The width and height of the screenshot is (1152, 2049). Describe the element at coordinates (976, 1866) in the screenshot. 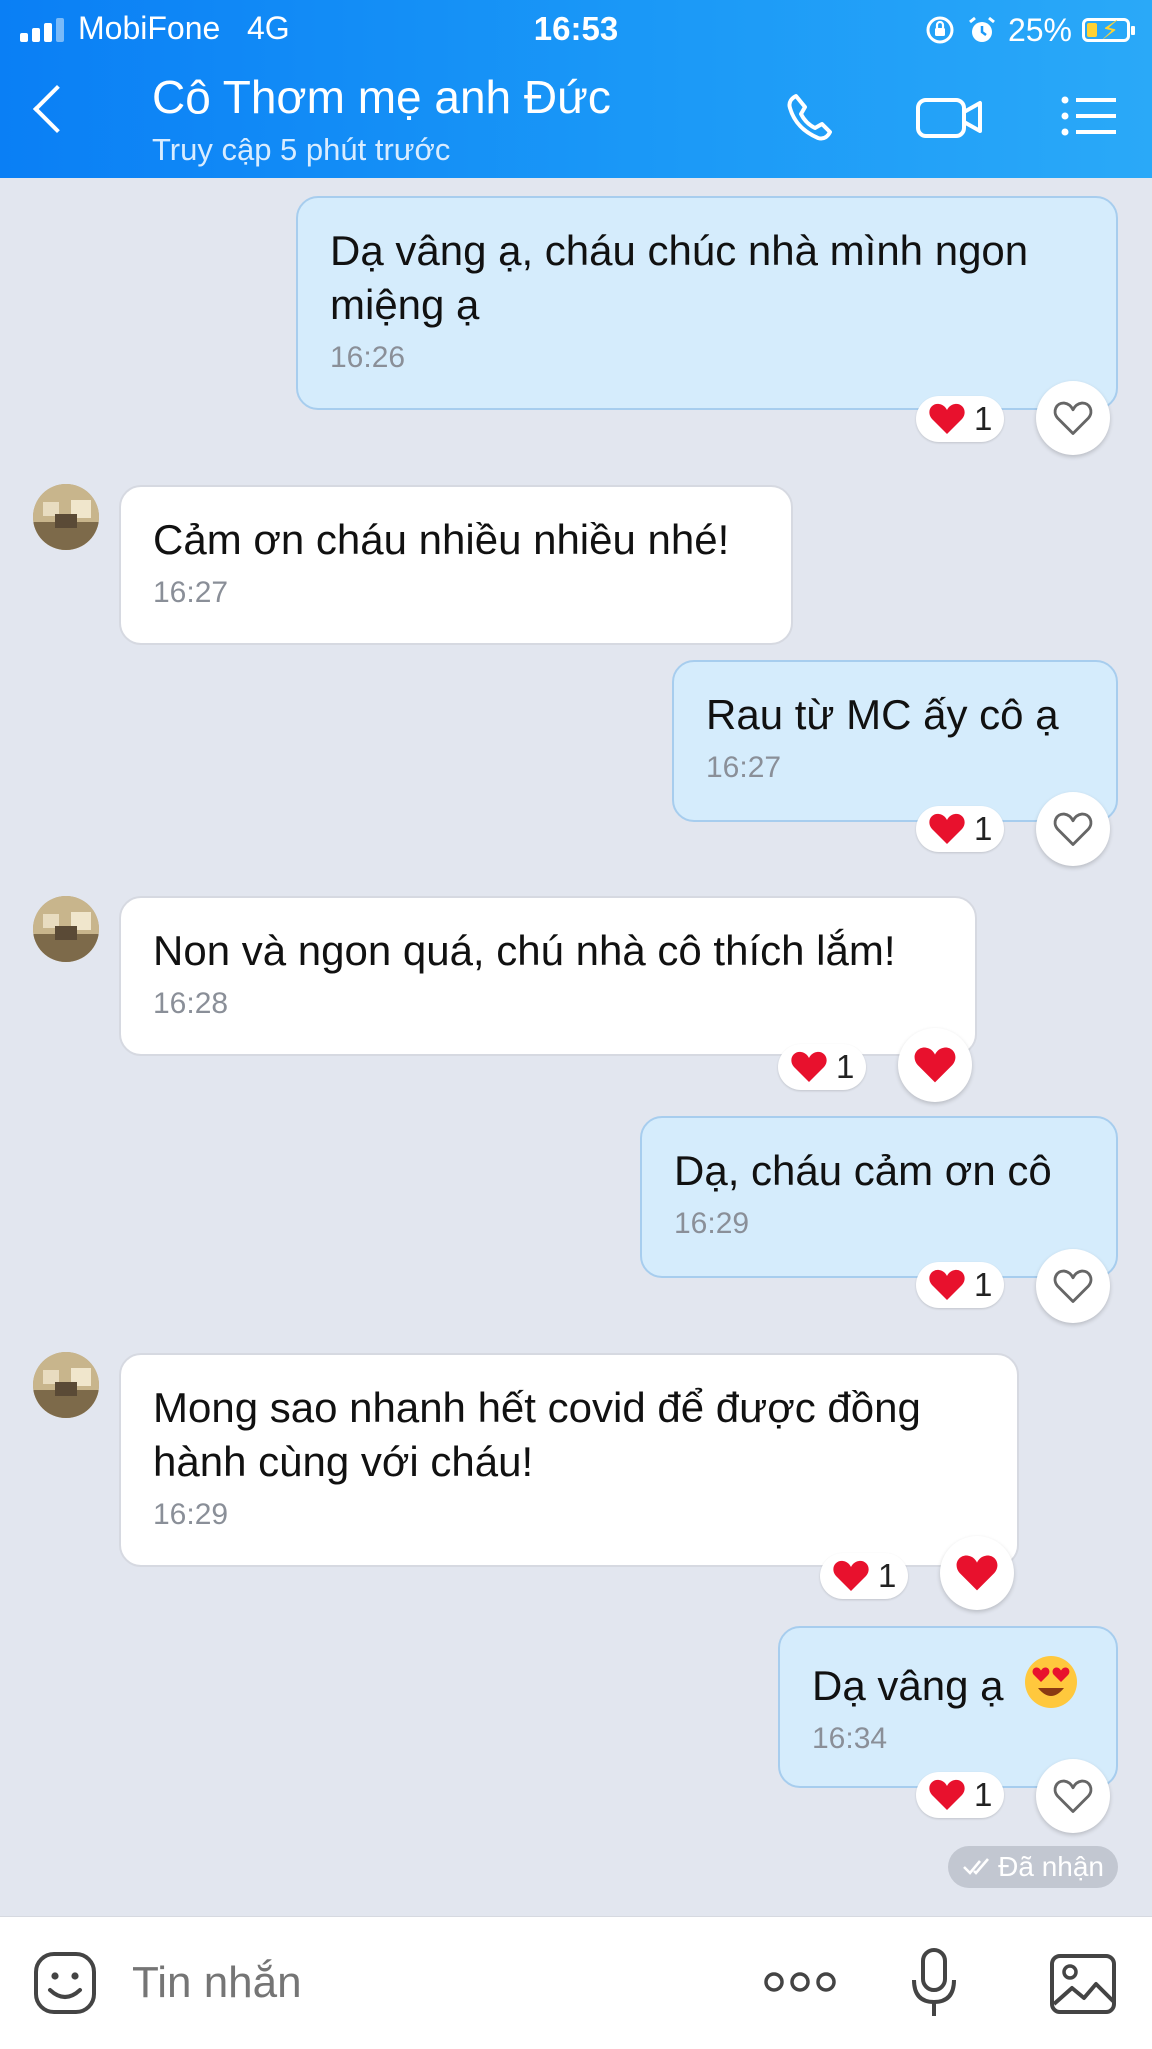

I see `double-check-icon` at that location.